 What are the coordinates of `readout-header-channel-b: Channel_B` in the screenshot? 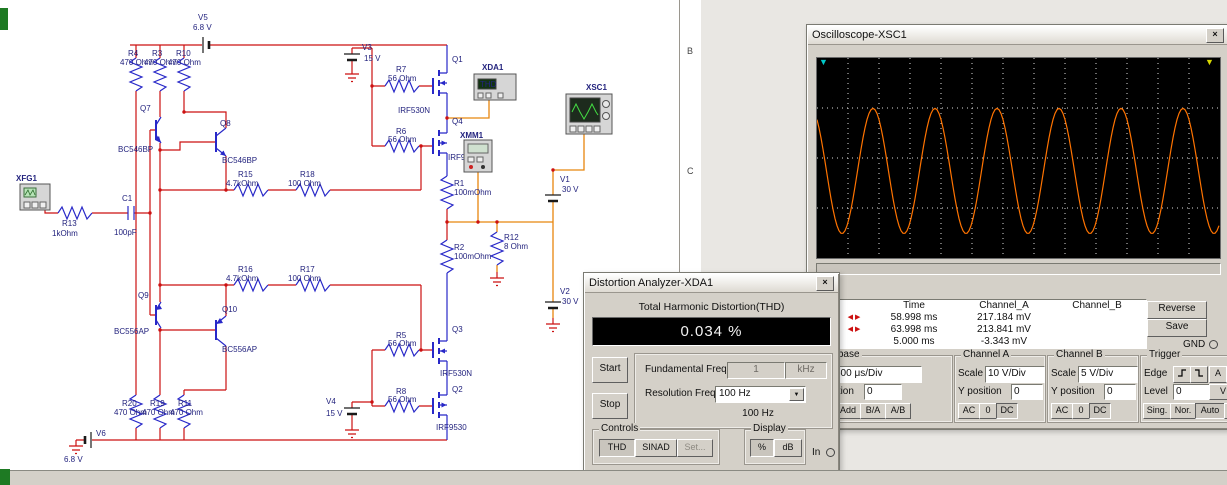 It's located at (1097, 305).